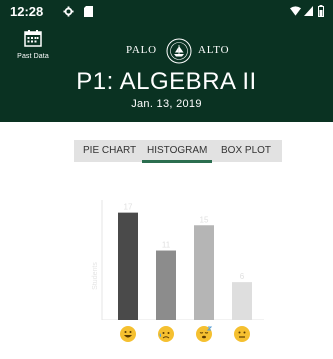 The height and width of the screenshot is (359, 333). I want to click on page-date: Jan. 13, 2019, so click(166, 104).